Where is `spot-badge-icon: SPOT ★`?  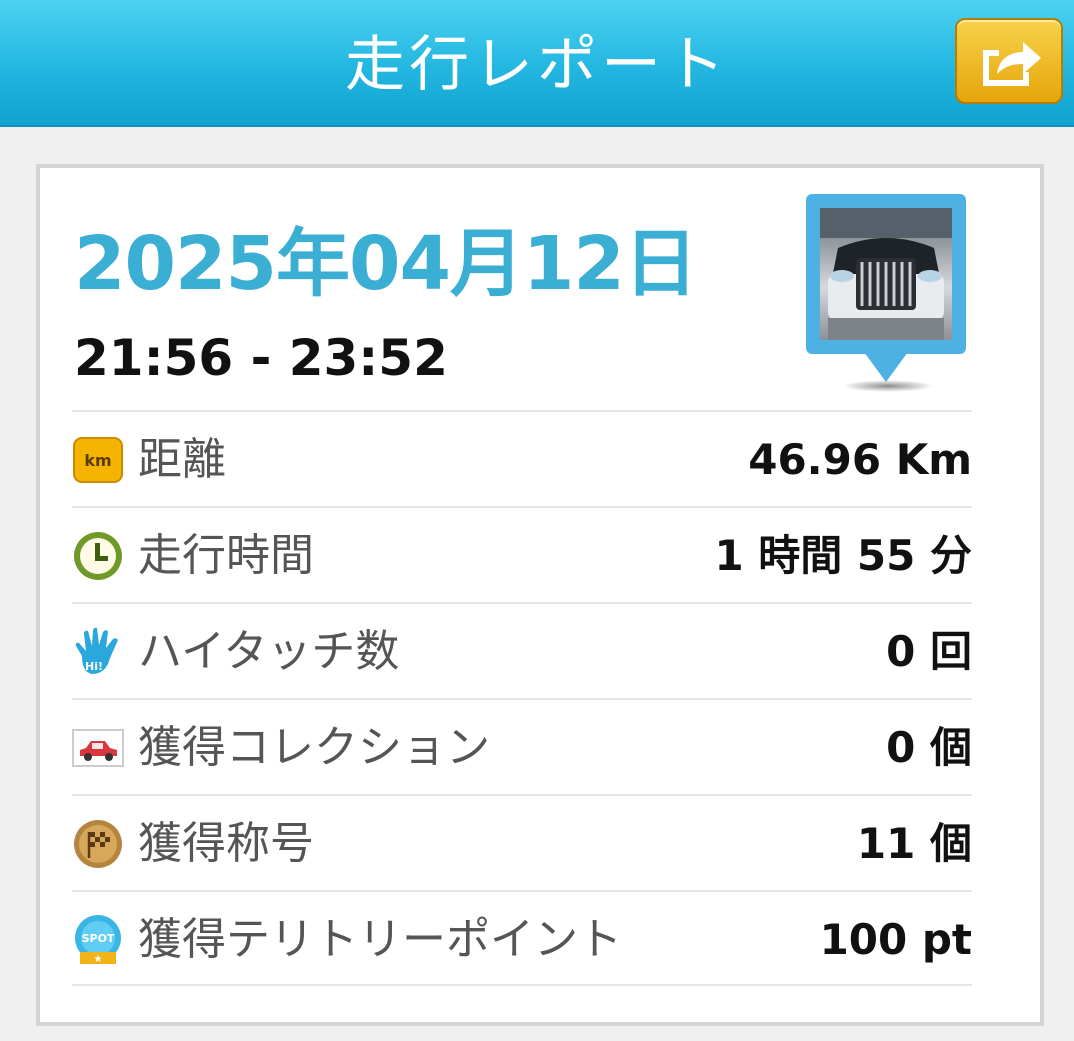 spot-badge-icon: SPOT ★ is located at coordinates (98, 940).